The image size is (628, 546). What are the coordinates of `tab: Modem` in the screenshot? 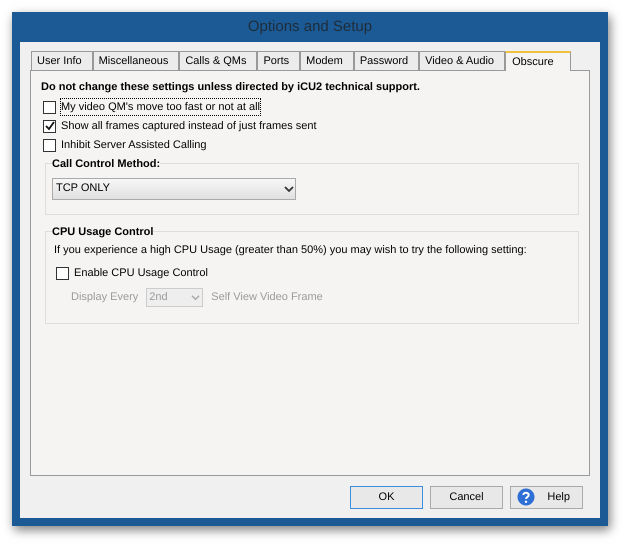 It's located at (327, 60).